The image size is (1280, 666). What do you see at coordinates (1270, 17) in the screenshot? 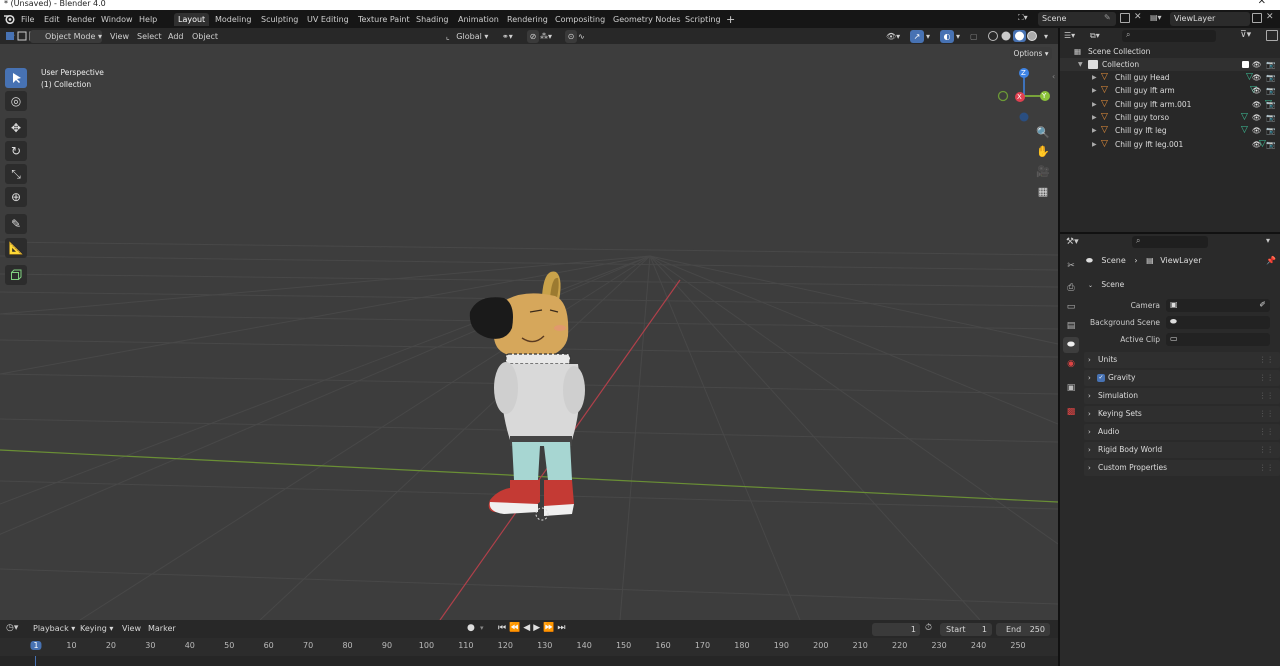
I see `delete-viewlayer-icon: ✕` at bounding box center [1270, 17].